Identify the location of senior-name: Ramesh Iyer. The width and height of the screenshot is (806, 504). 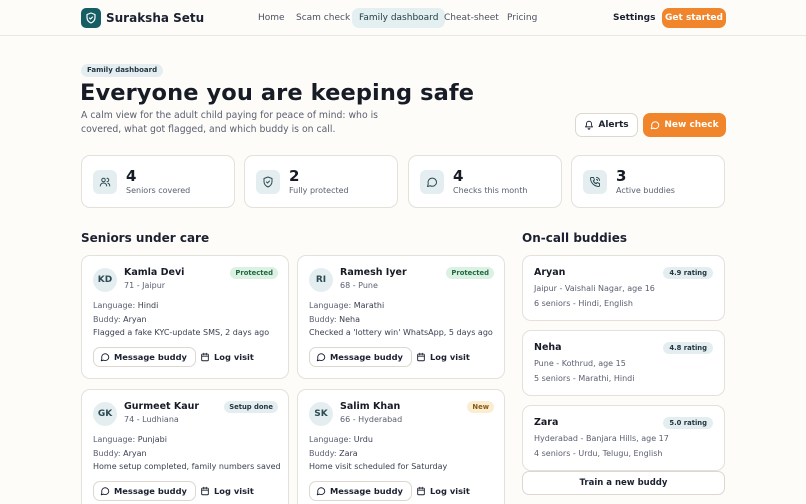
(373, 272).